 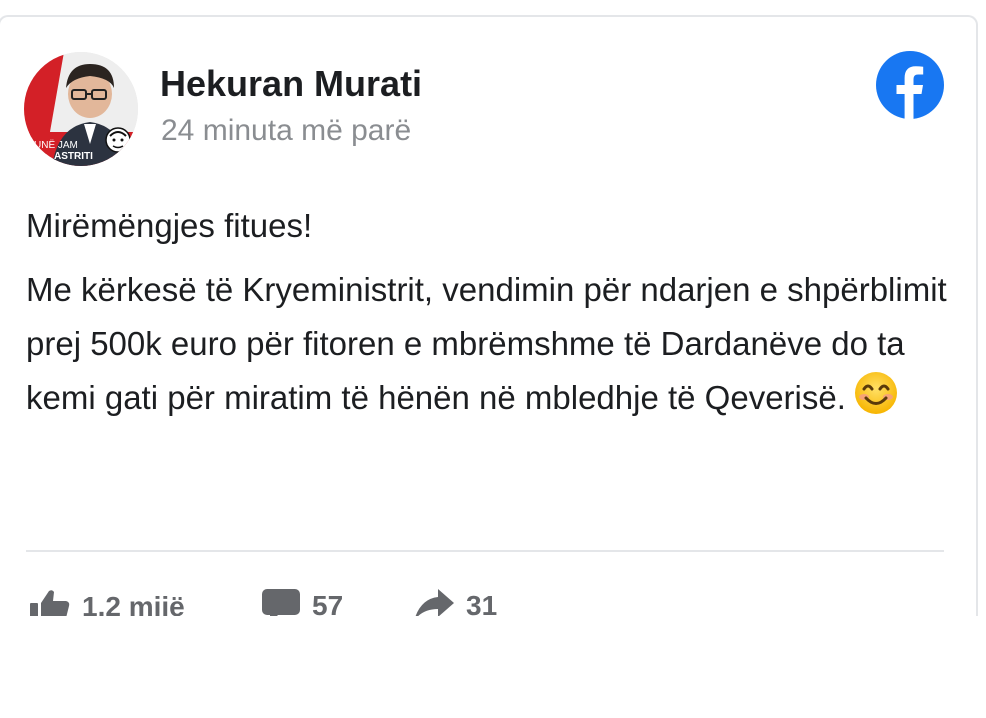 What do you see at coordinates (133, 603) in the screenshot?
I see `like-count: 1.2 mijë` at bounding box center [133, 603].